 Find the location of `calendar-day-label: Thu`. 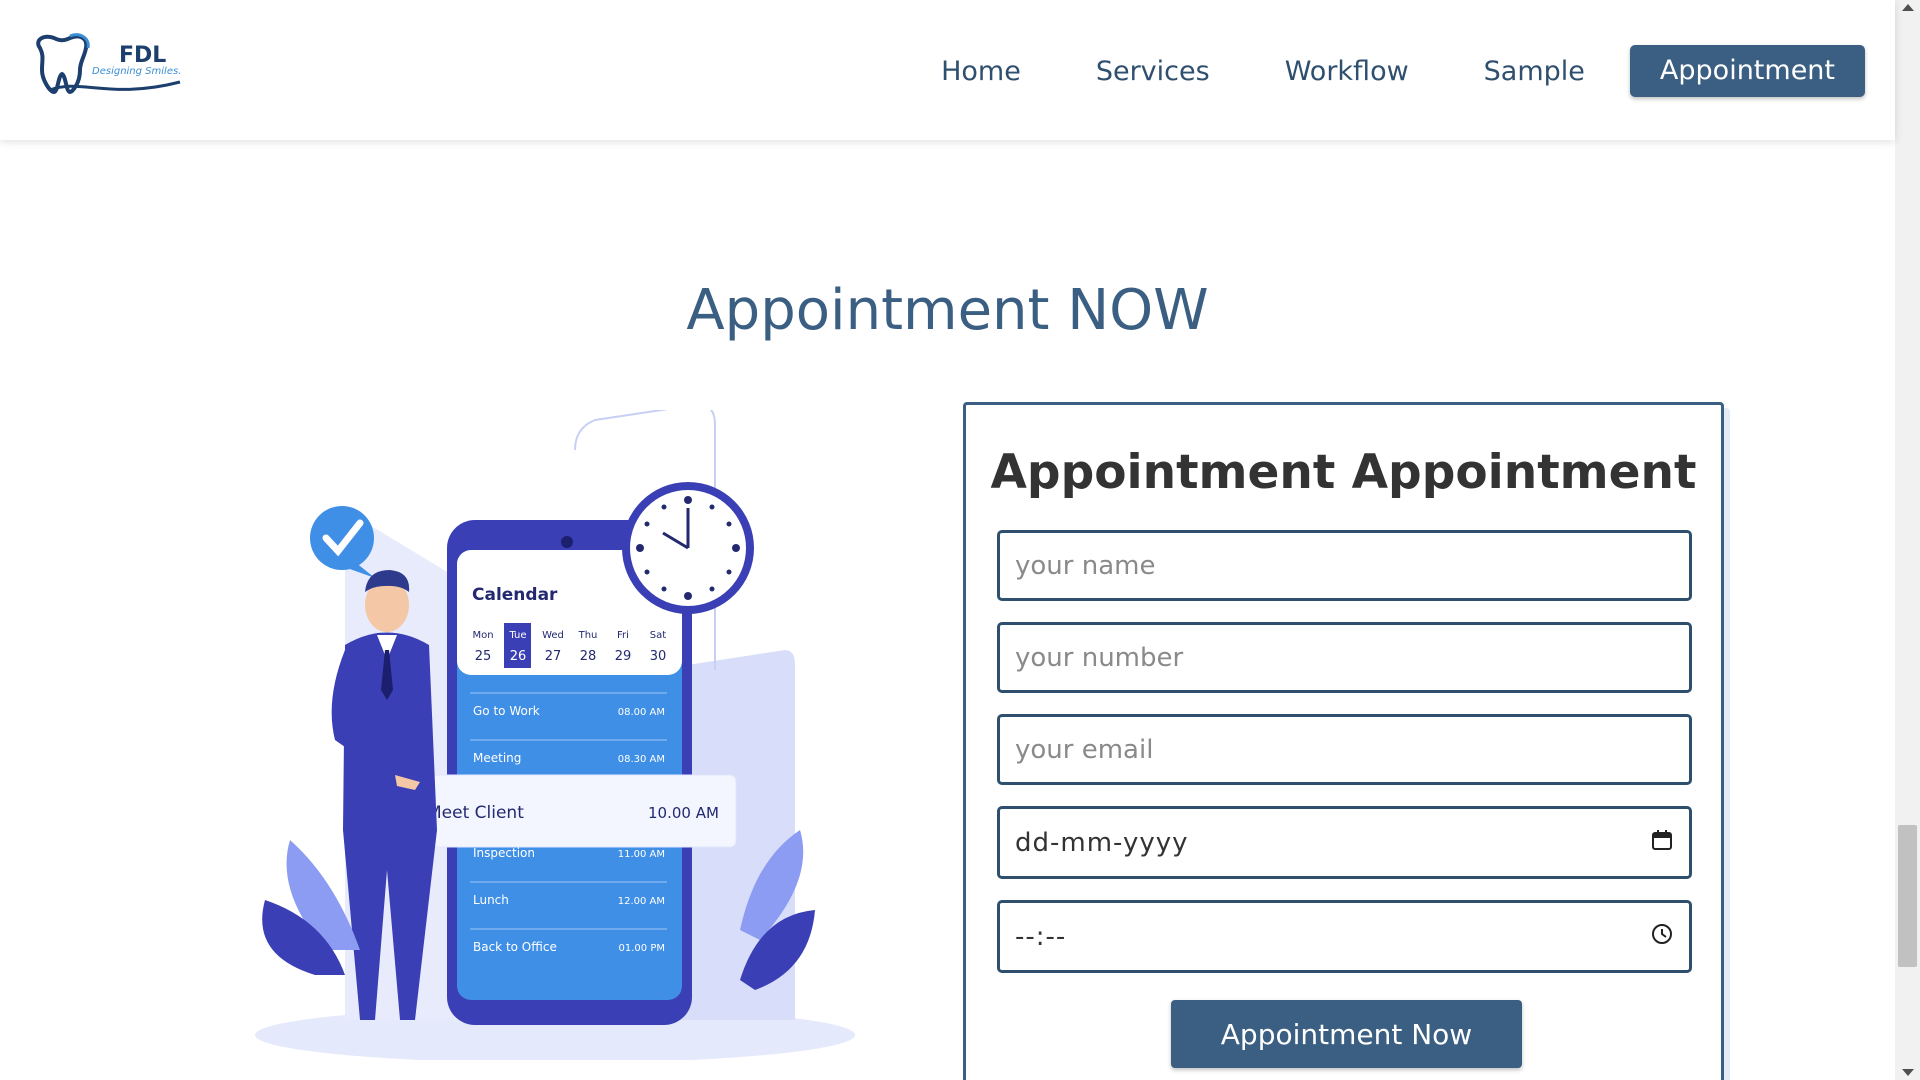

calendar-day-label: Thu is located at coordinates (588, 635).